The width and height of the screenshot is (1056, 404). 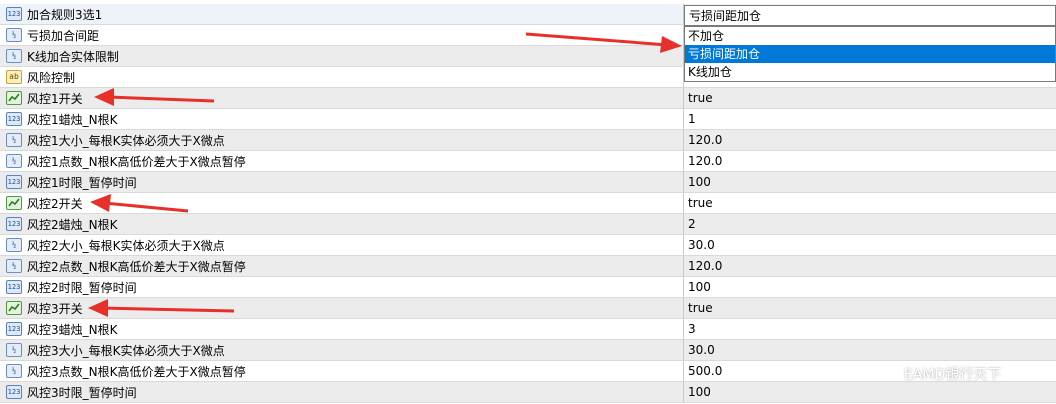 I want to click on arrow-to-dropdown, so click(x=603, y=42).